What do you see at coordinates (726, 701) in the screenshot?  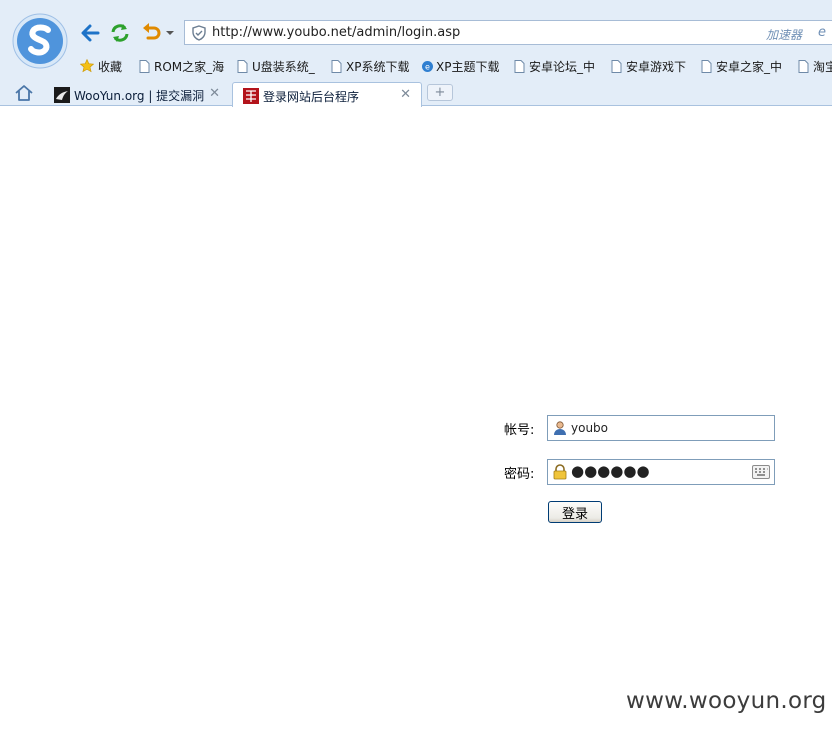 I see `watermark-text: www.wooyun.org` at bounding box center [726, 701].